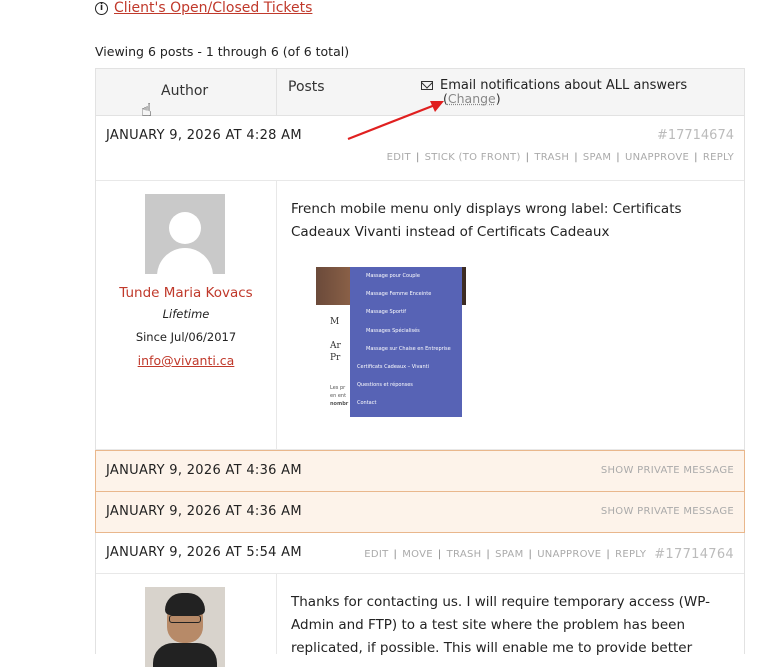 This screenshot has height=667, width=762. What do you see at coordinates (204, 135) in the screenshot?
I see `post-date: JANUARY 9, 2026 AT 4:28 AM` at bounding box center [204, 135].